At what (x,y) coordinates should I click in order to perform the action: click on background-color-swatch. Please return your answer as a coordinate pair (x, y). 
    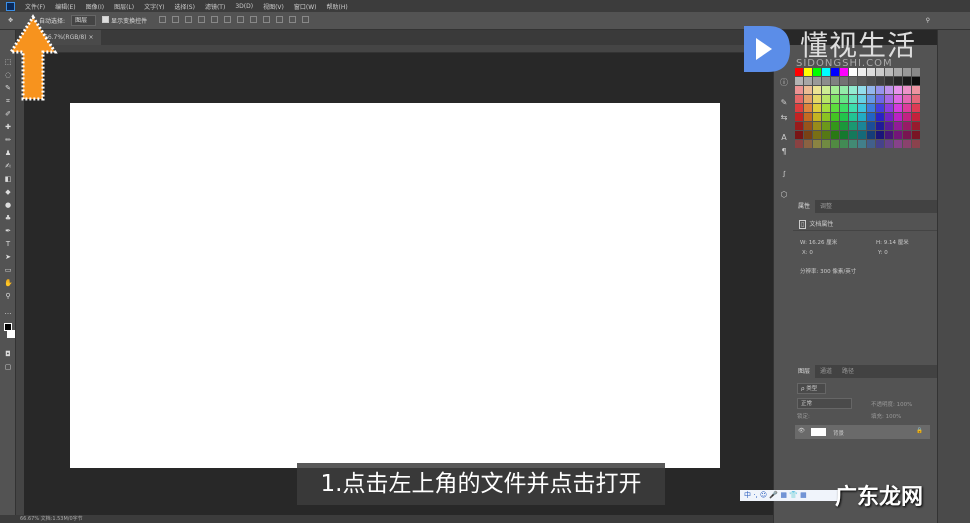
    Looking at the image, I should click on (11, 334).